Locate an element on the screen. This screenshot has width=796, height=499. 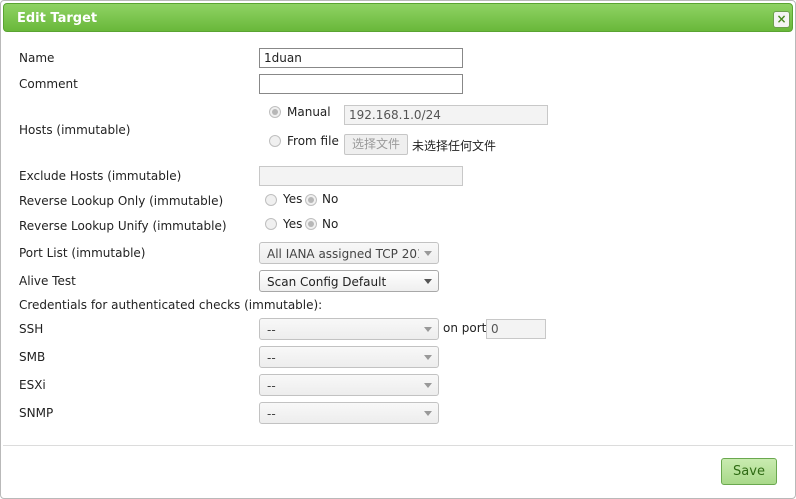
esxi-label: ESXi is located at coordinates (32, 385).